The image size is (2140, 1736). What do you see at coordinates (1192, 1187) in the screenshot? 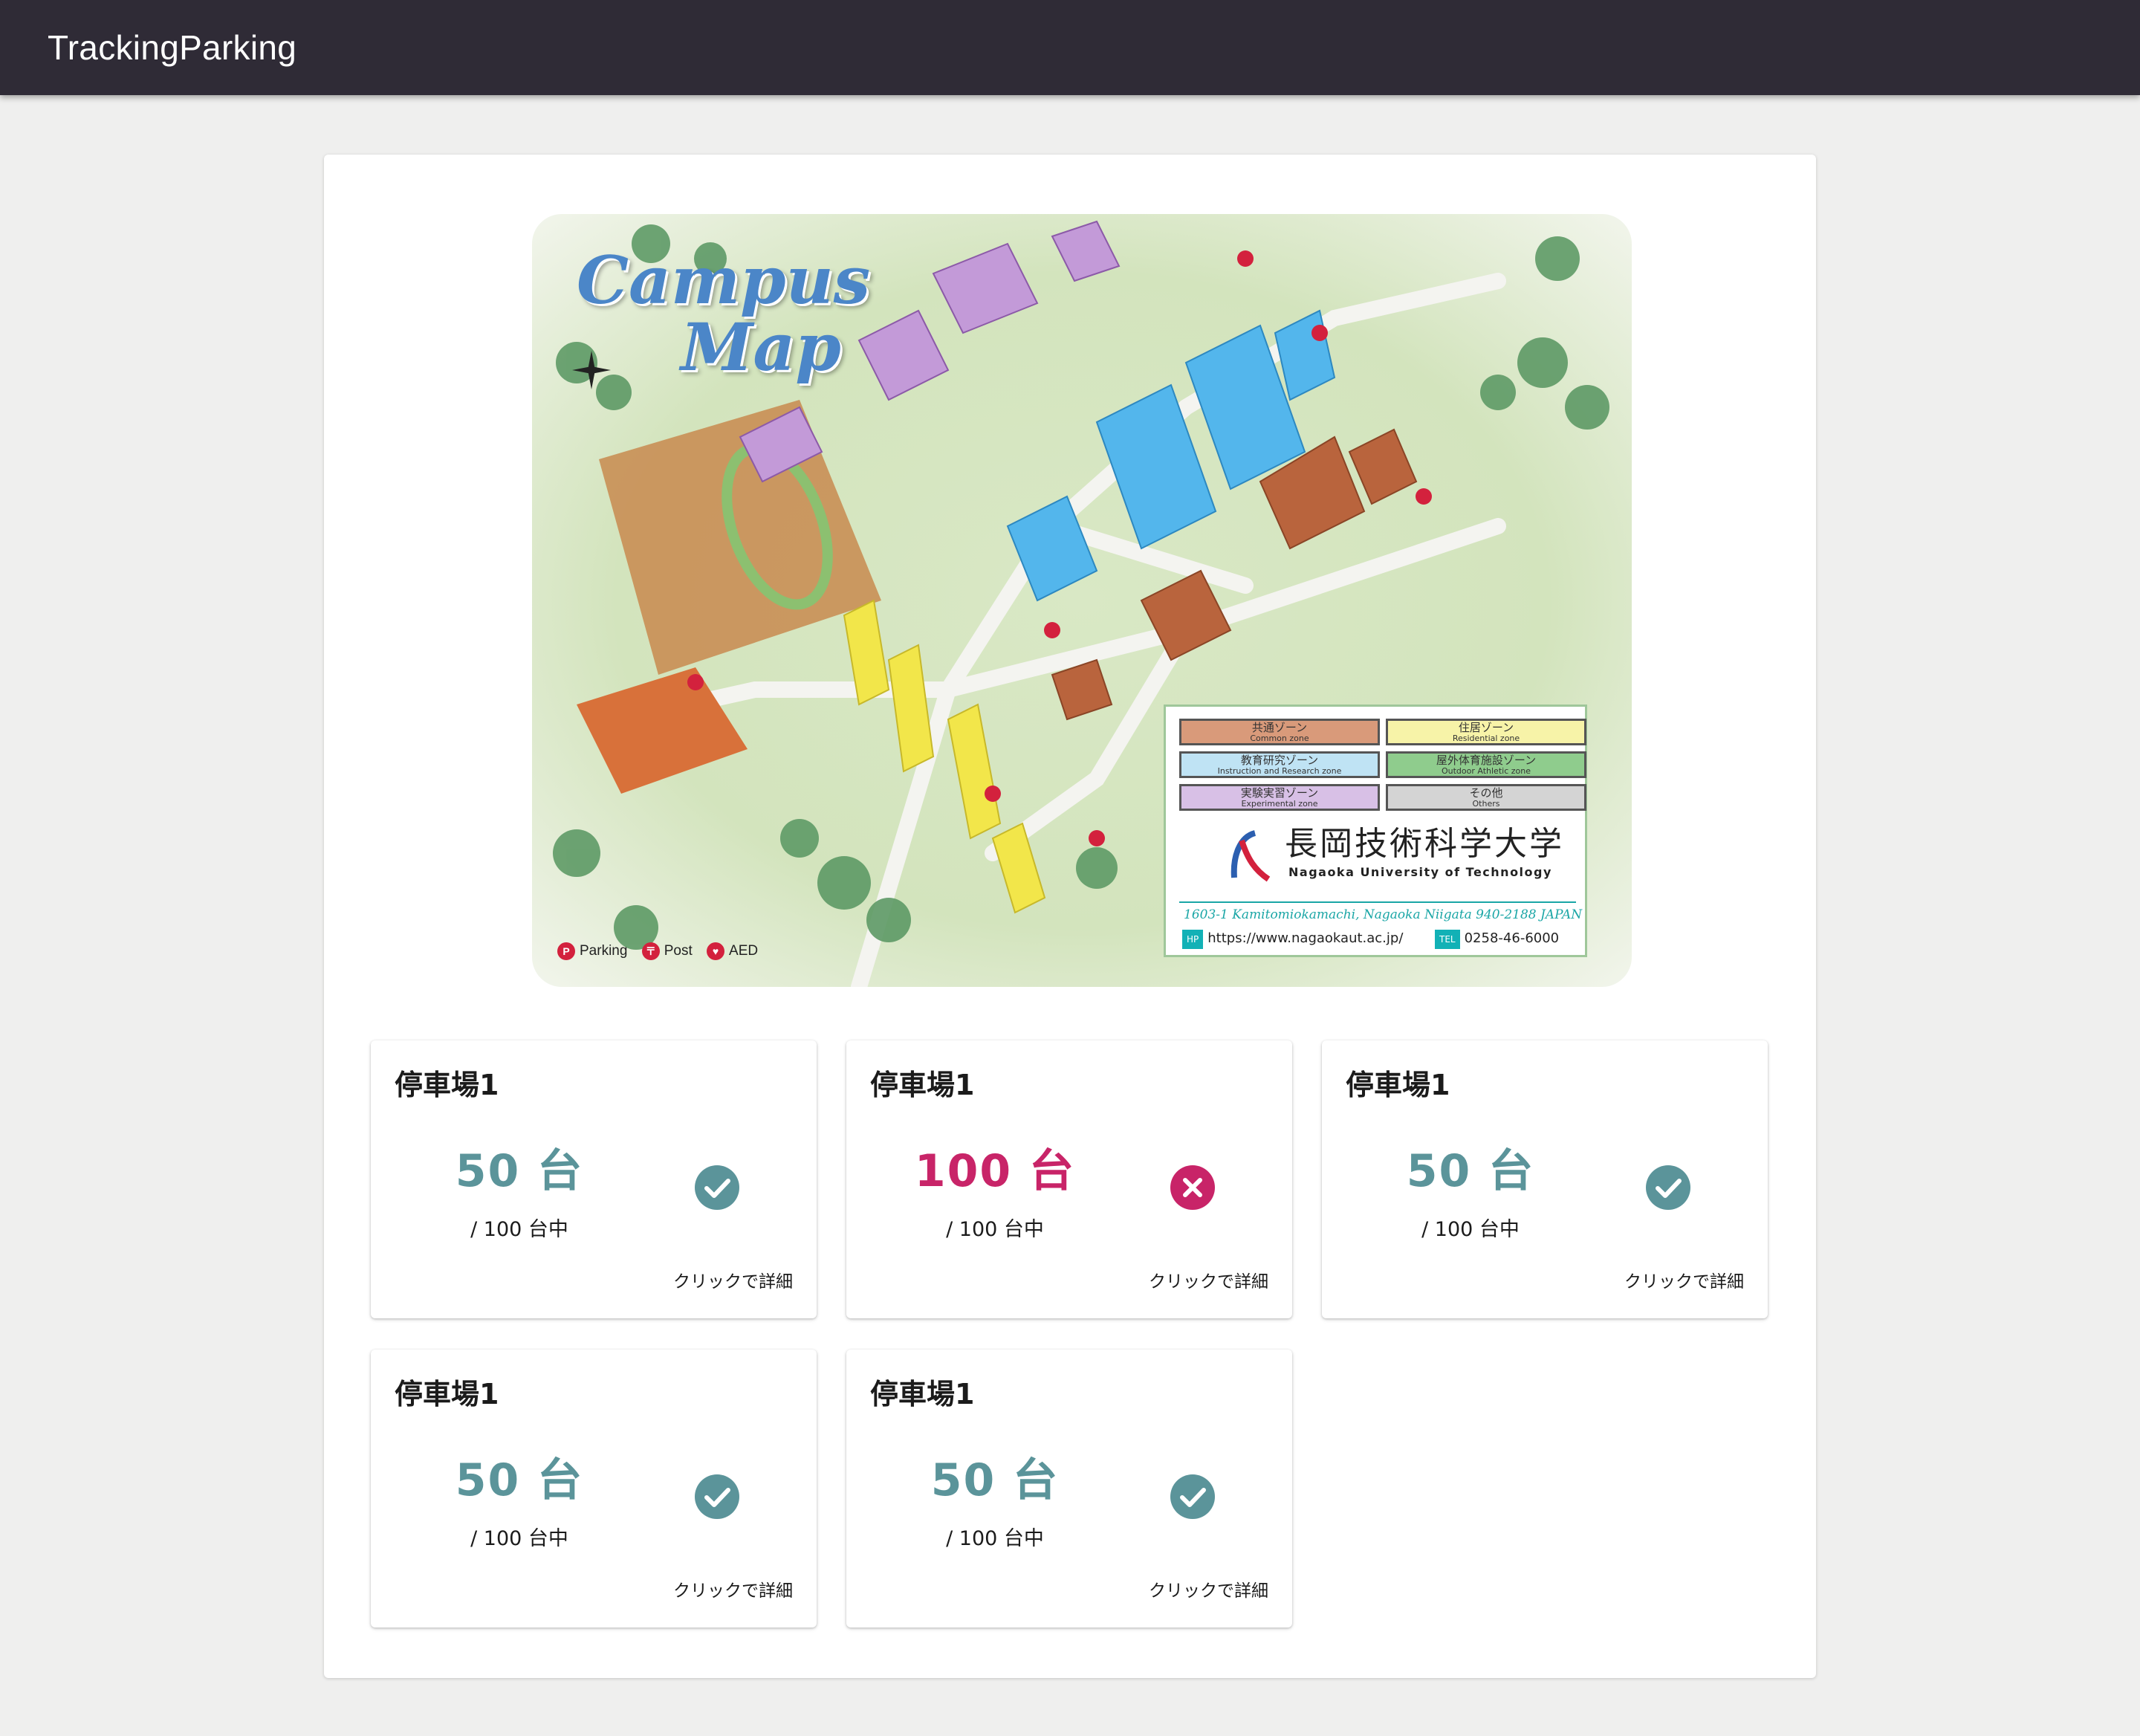
I see `close-circle-icon` at bounding box center [1192, 1187].